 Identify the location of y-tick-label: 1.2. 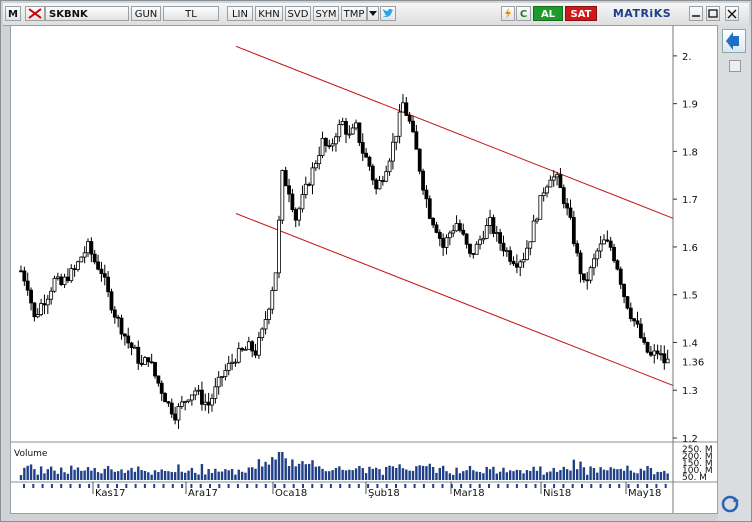
(690, 439).